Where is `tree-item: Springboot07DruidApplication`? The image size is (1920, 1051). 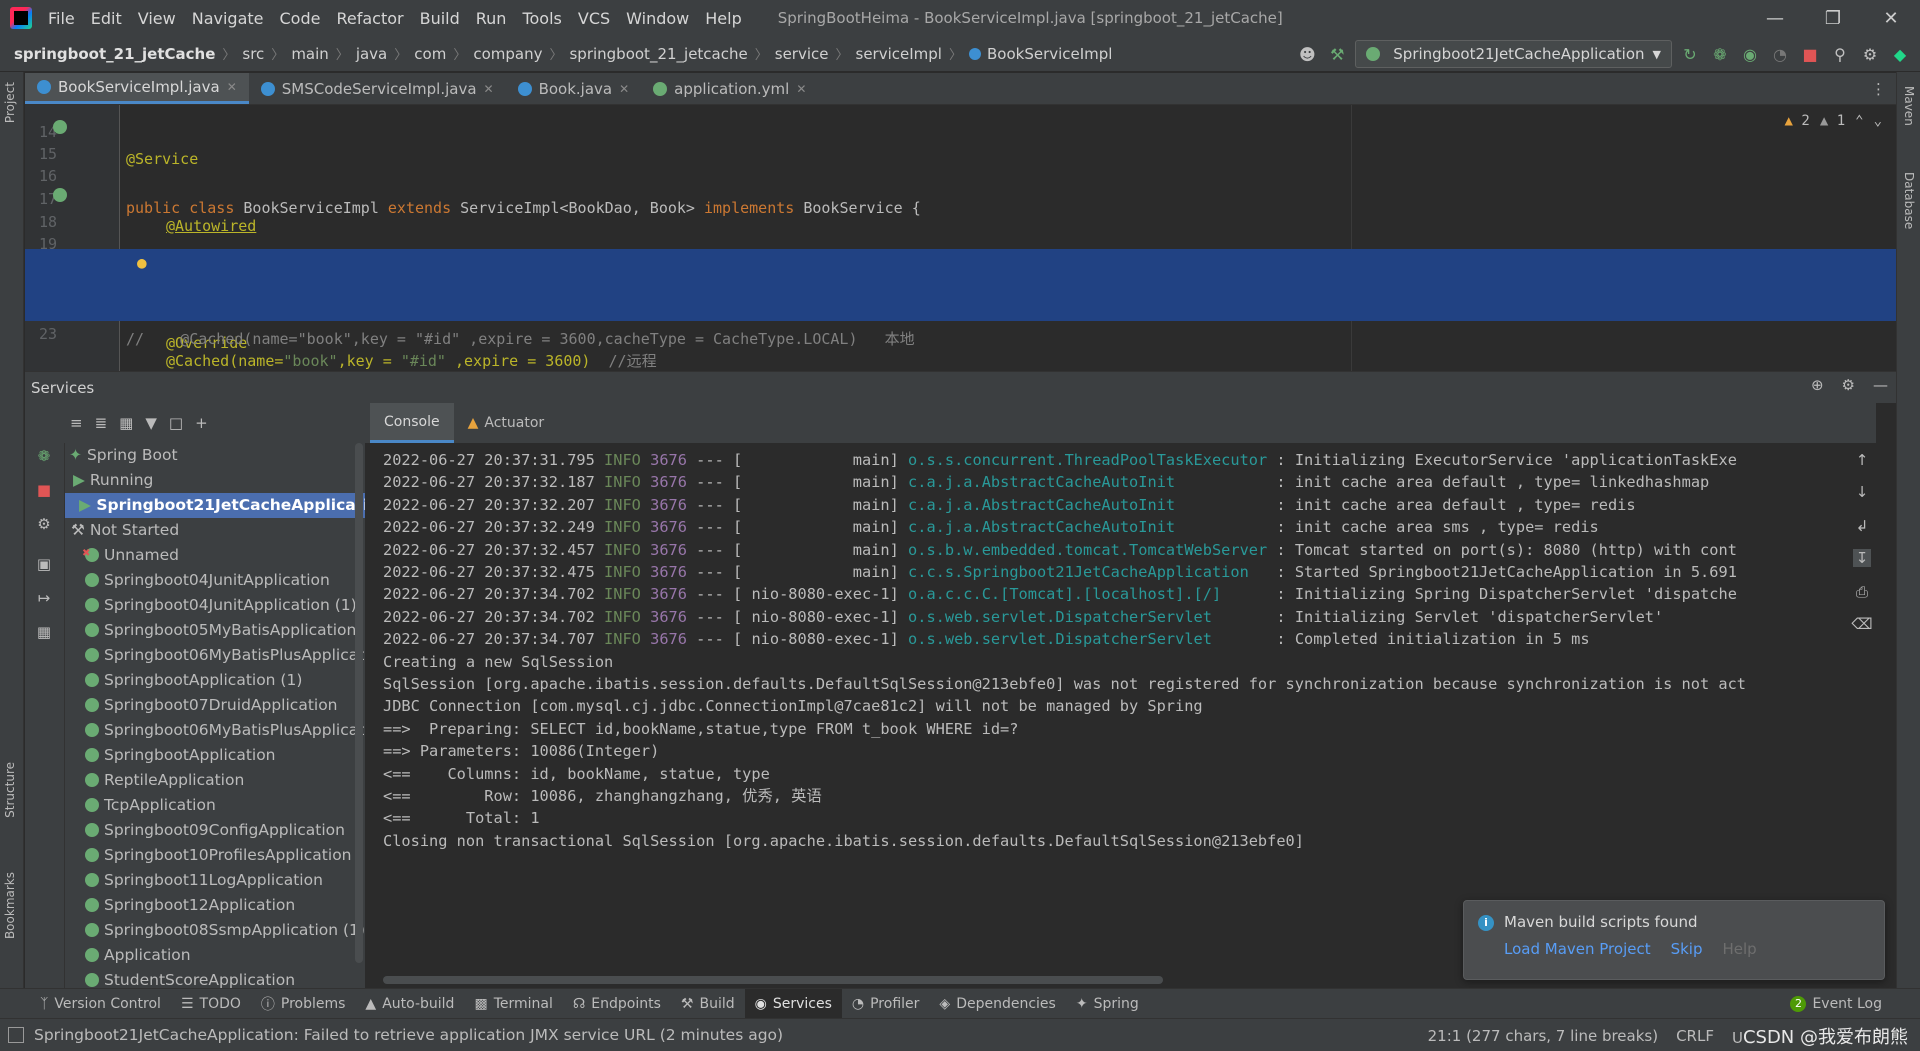
tree-item: Springboot07DruidApplication is located at coordinates (215, 705).